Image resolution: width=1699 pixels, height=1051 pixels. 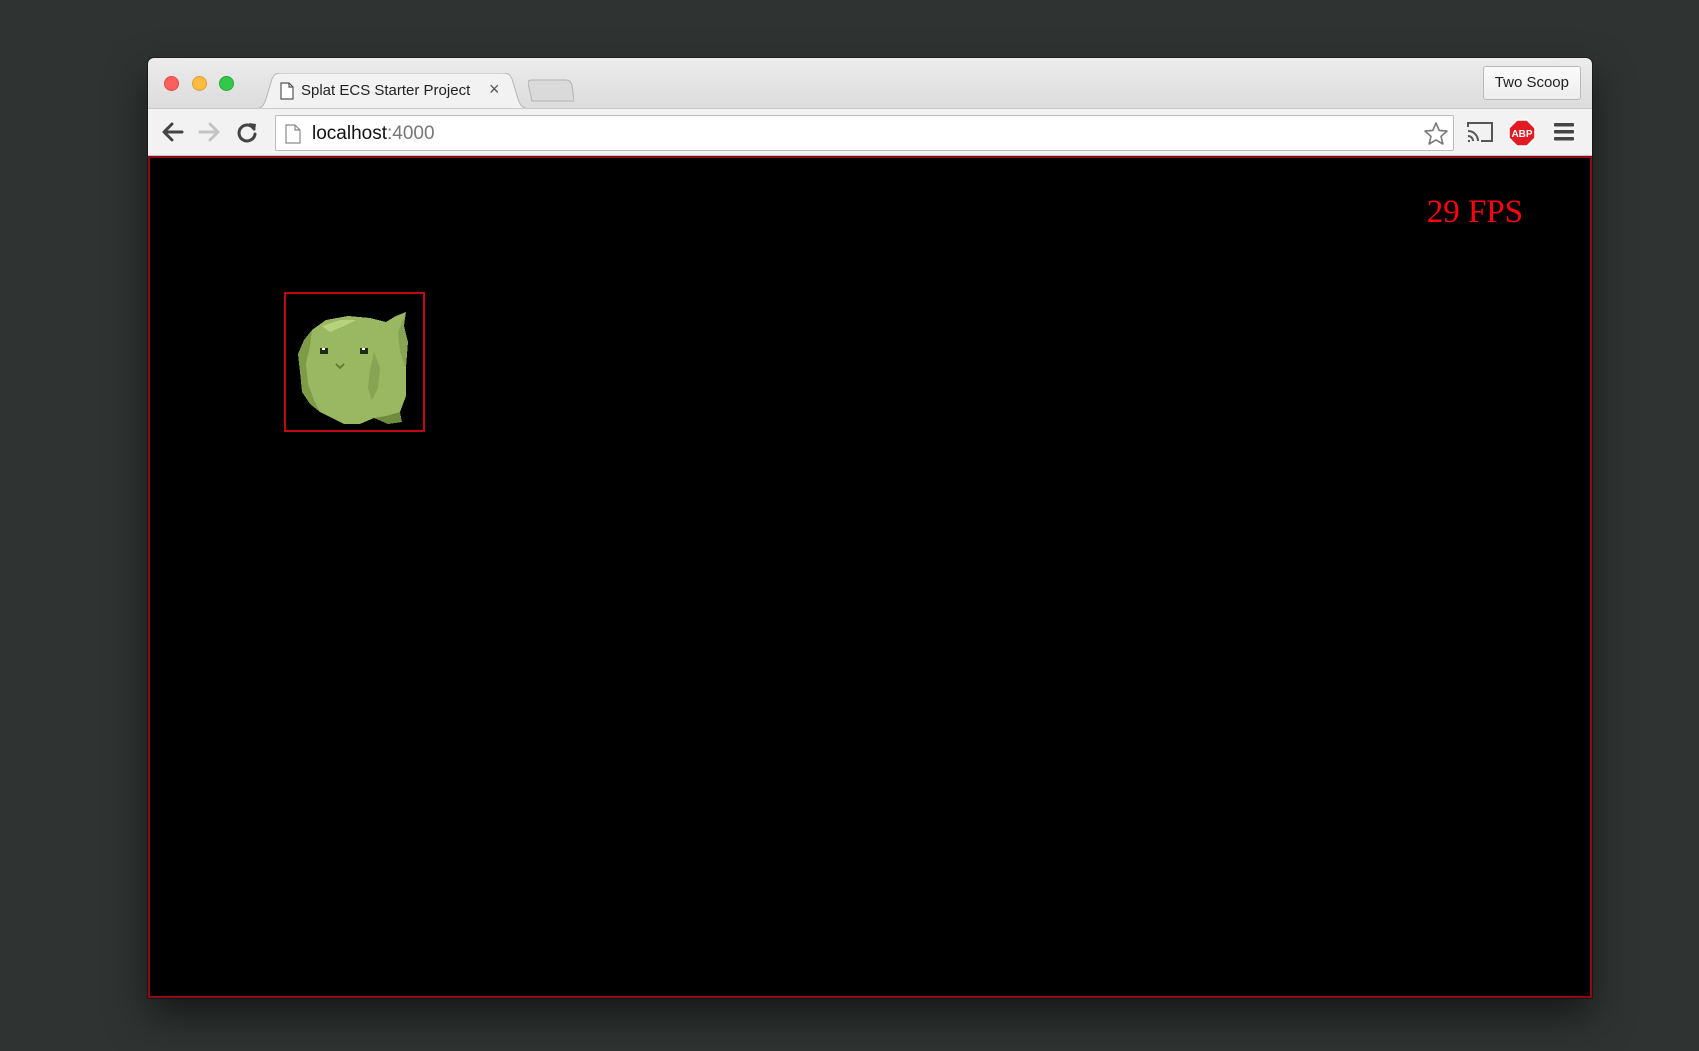 I want to click on back-arrow-icon, so click(x=172, y=132).